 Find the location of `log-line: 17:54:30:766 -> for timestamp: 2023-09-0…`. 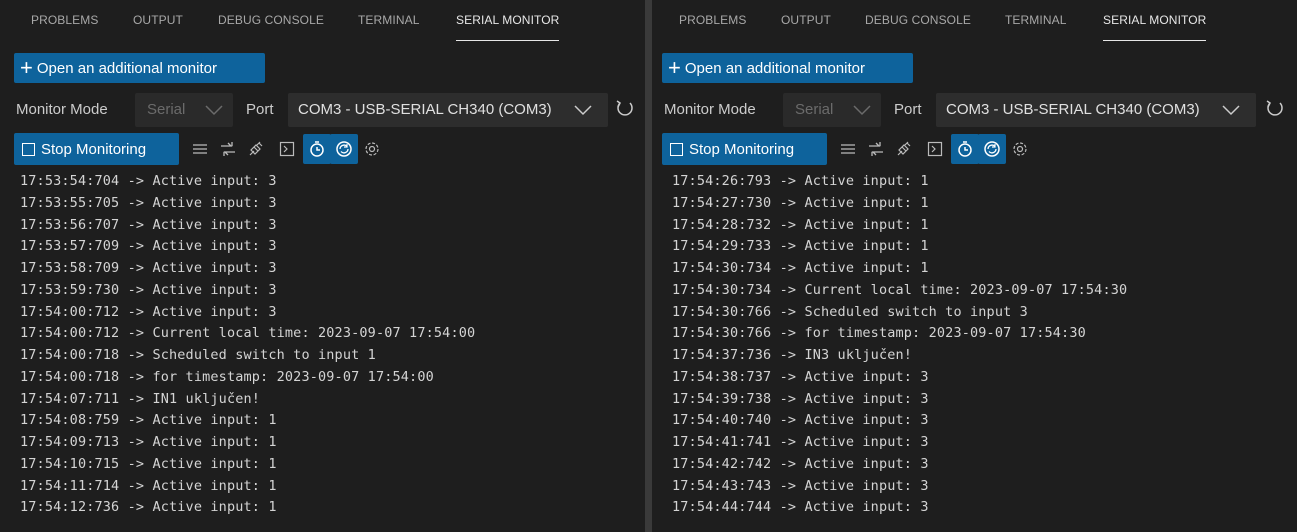

log-line: 17:54:30:766 -> for timestamp: 2023-09-0… is located at coordinates (879, 333).